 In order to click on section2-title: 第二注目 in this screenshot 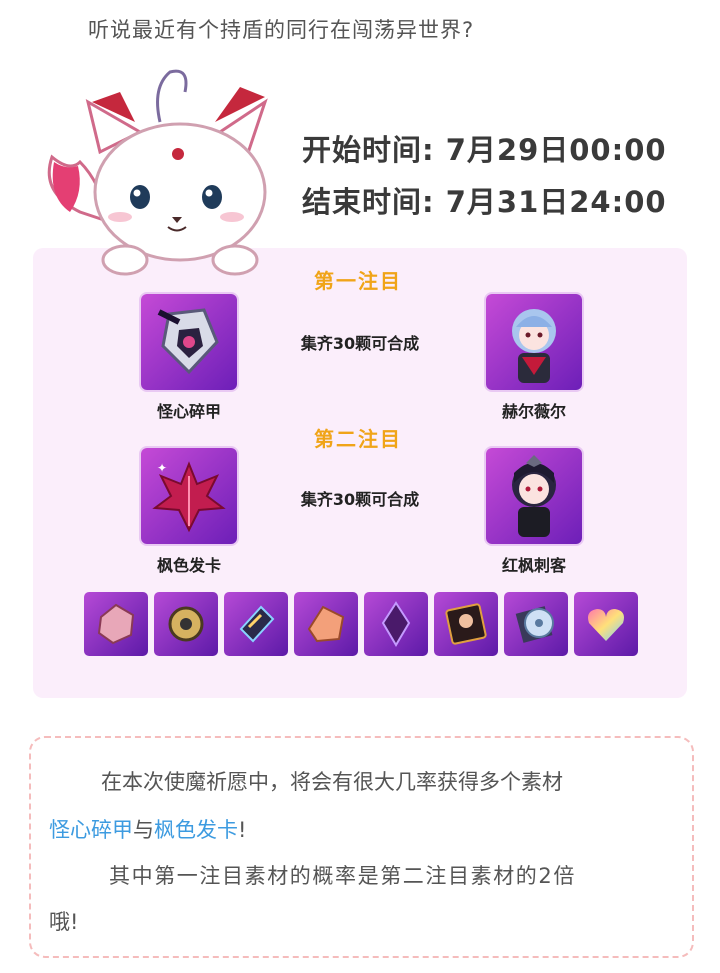, I will do `click(358, 439)`.